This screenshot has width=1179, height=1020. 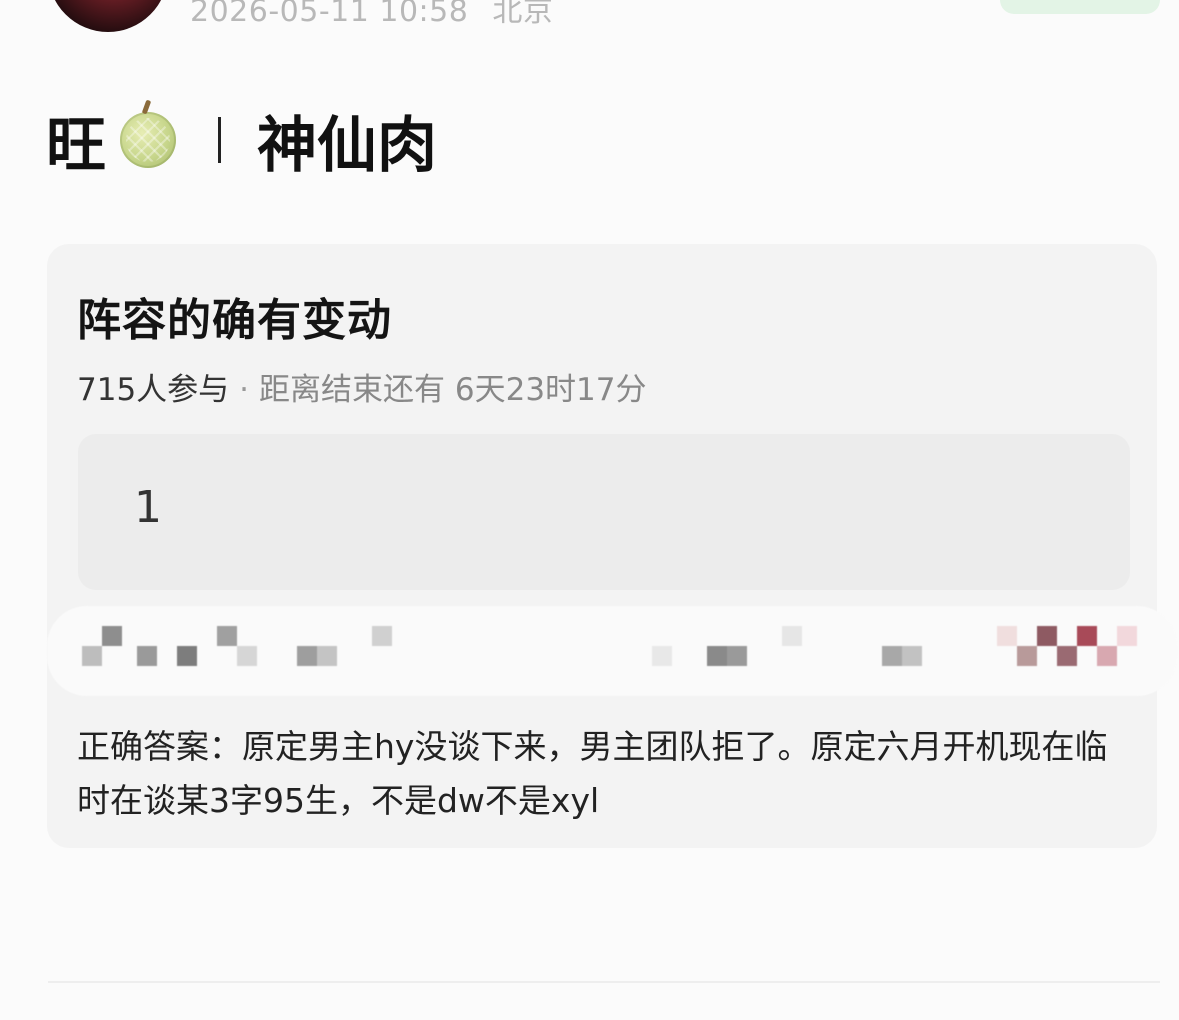 What do you see at coordinates (153, 390) in the screenshot?
I see `poll-participants: 715人参与` at bounding box center [153, 390].